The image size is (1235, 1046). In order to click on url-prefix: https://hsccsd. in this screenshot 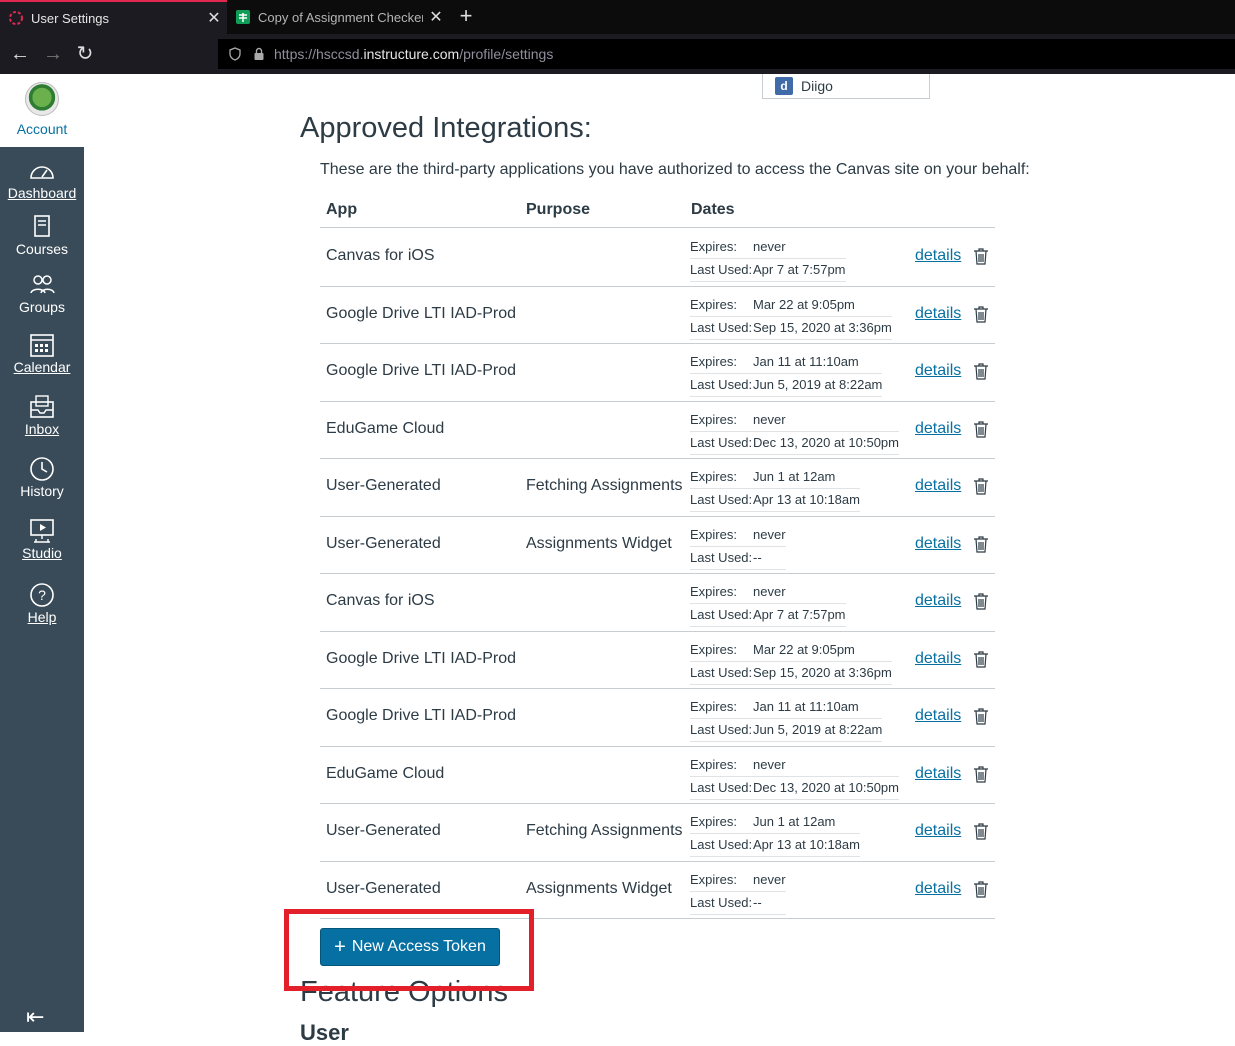, I will do `click(319, 54)`.